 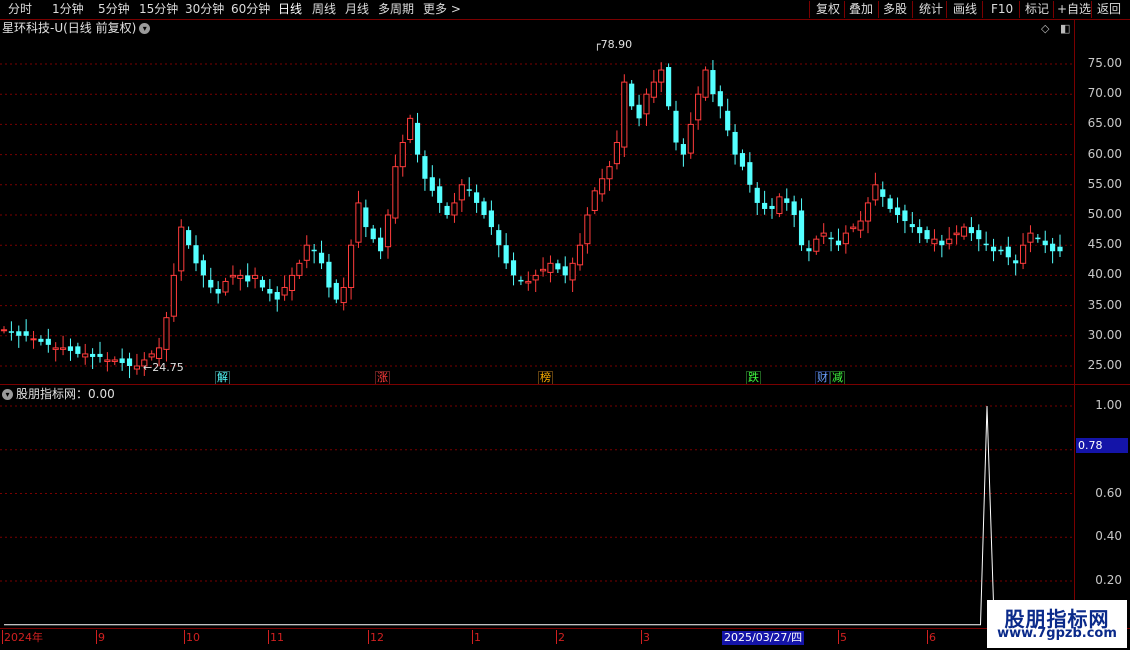 I want to click on time-tick-label: 11, so click(x=277, y=637).